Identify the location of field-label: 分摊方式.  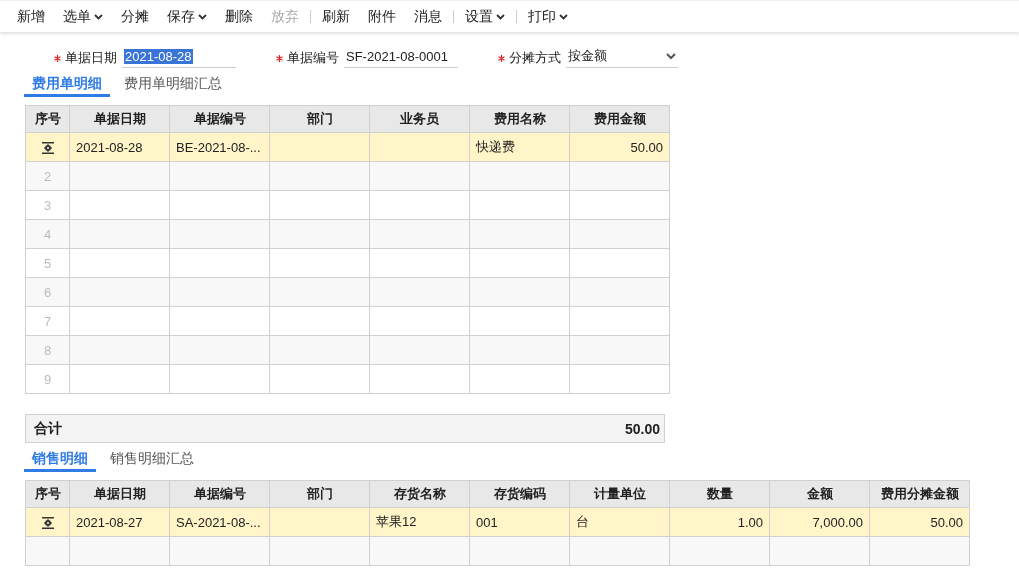
(529, 58).